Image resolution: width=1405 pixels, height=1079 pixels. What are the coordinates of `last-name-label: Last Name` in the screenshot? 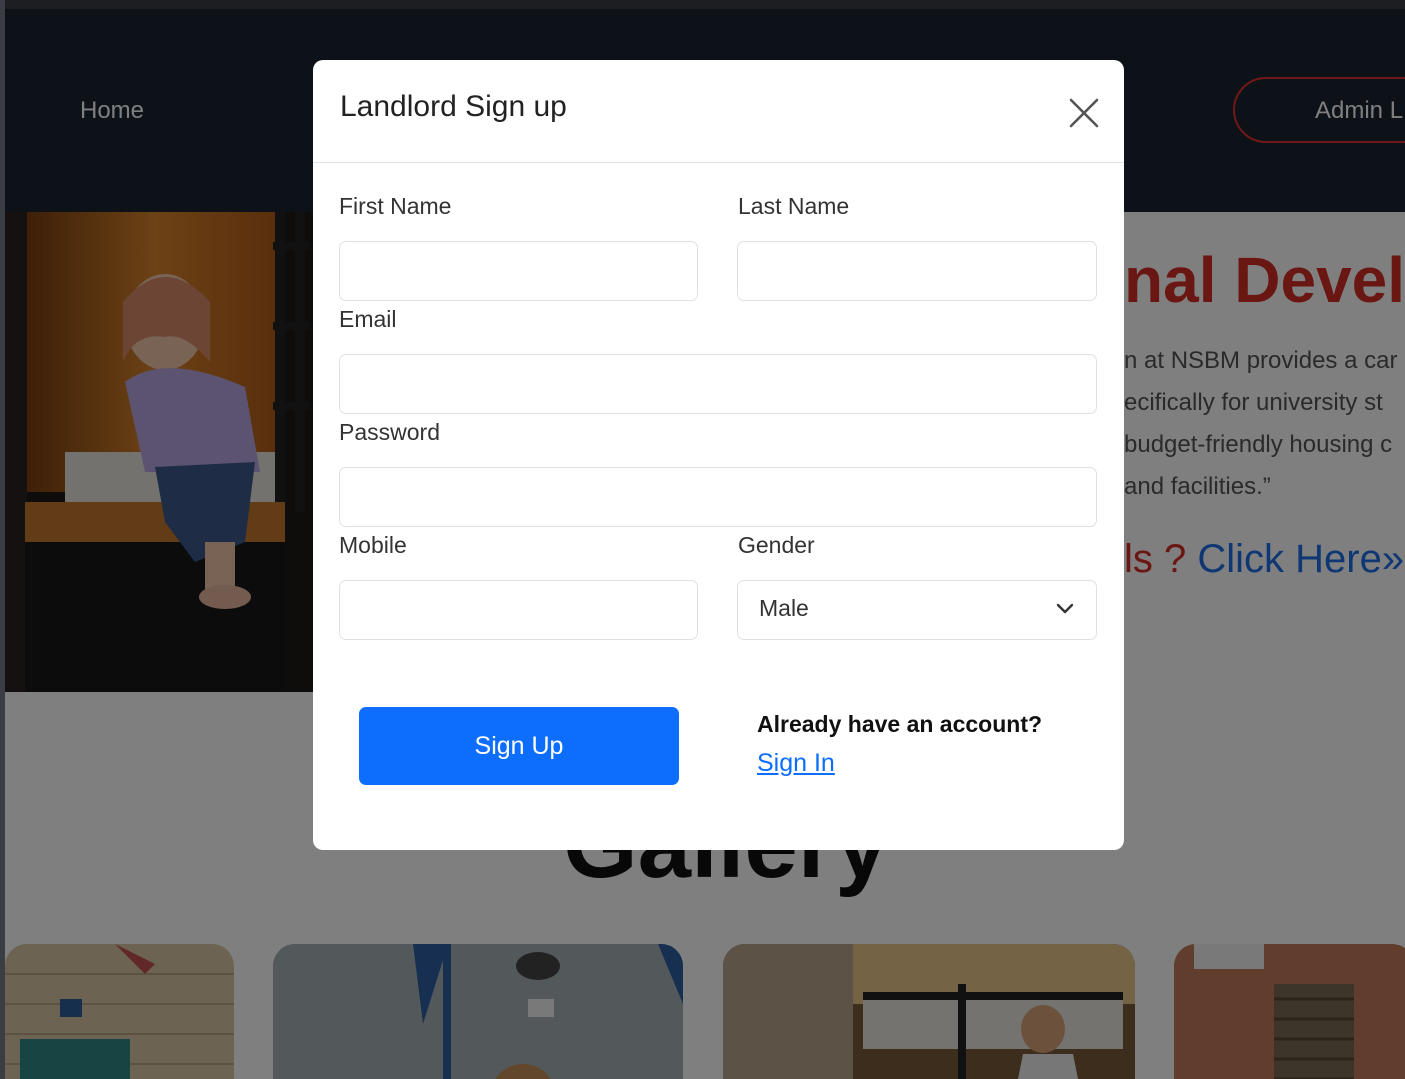 It's located at (794, 206).